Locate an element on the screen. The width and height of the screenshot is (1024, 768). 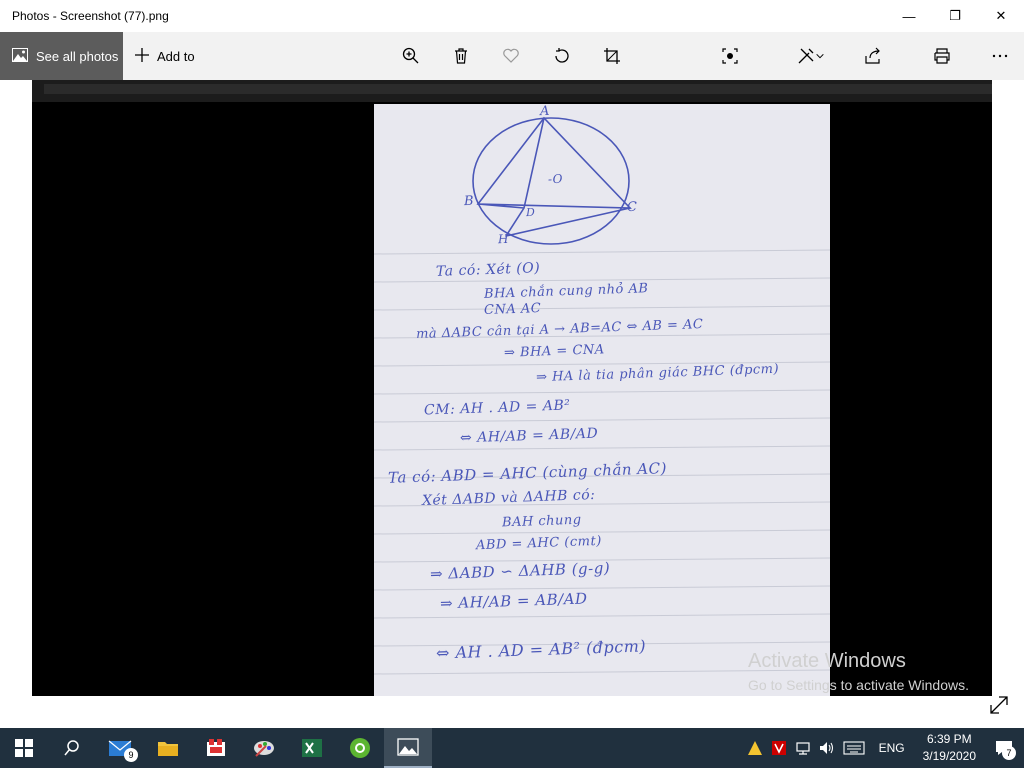
watermark-subtitle: Go to Settings to activate Windows. is located at coordinates (858, 685).